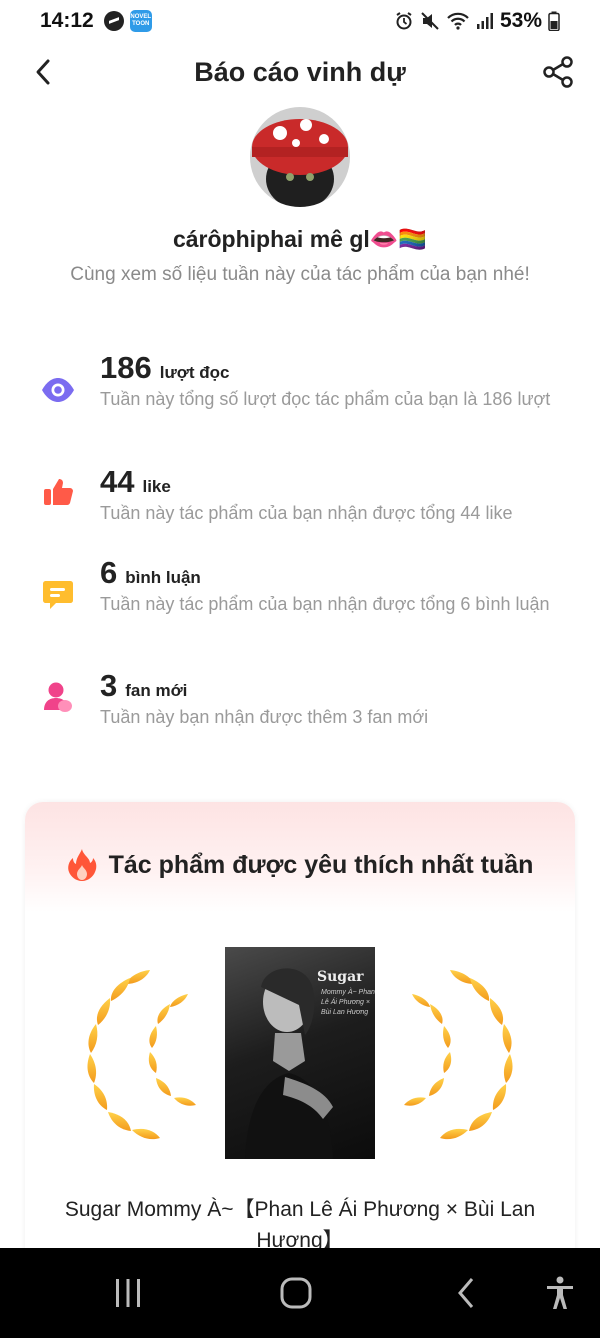  I want to click on eye-icon, so click(58, 390).